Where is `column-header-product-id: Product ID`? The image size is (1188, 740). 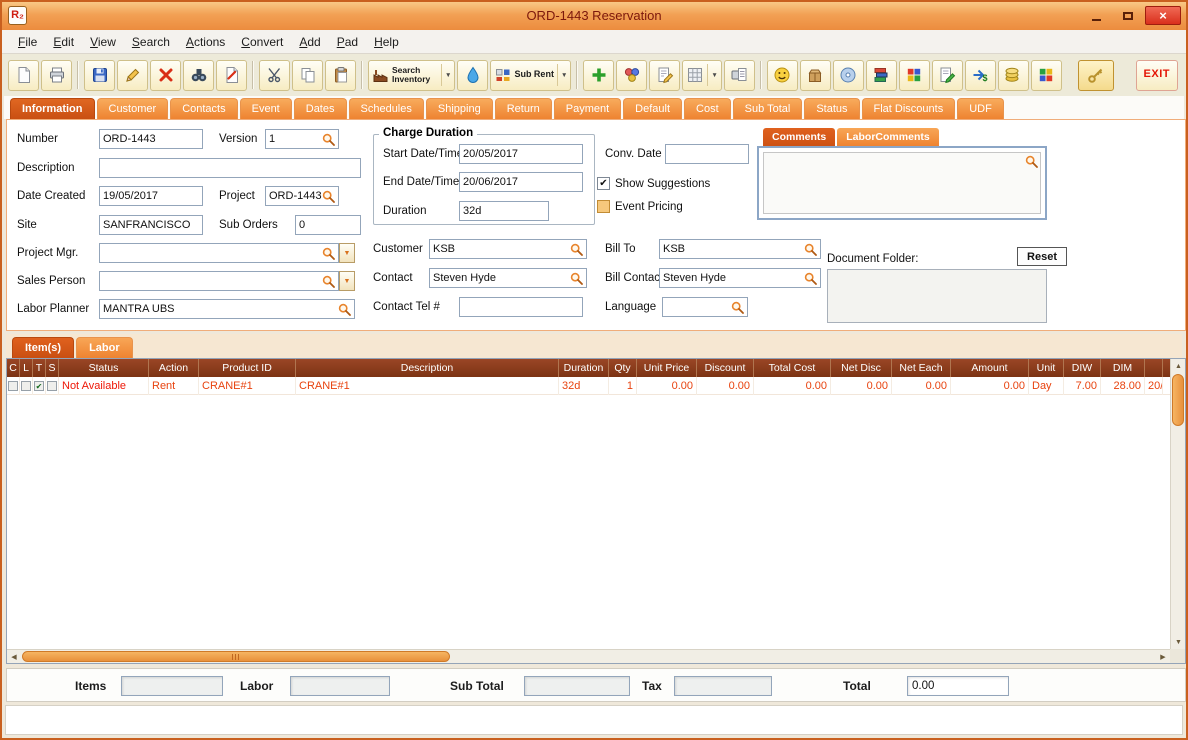 column-header-product-id: Product ID is located at coordinates (247, 368).